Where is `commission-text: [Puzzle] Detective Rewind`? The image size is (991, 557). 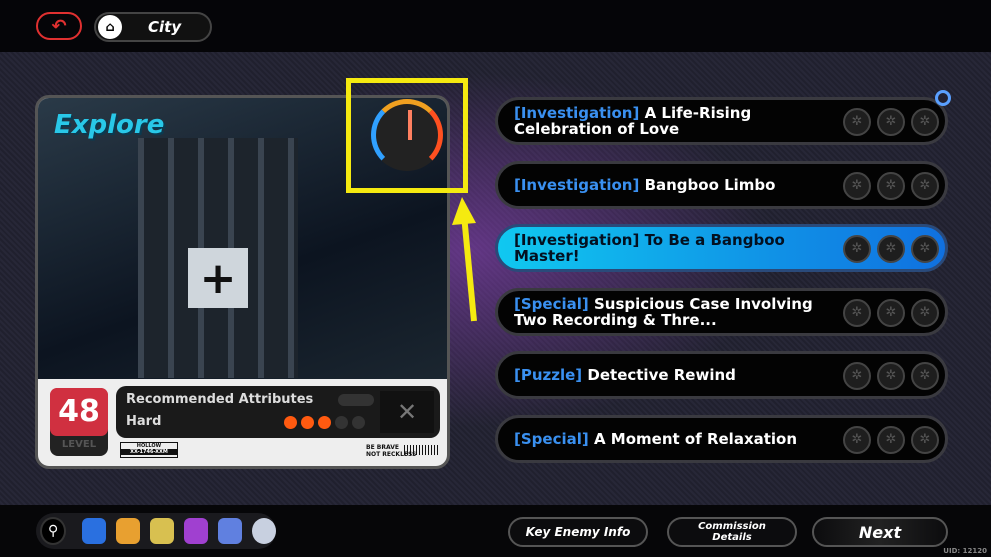
commission-text: [Puzzle] Detective Rewind is located at coordinates (669, 375).